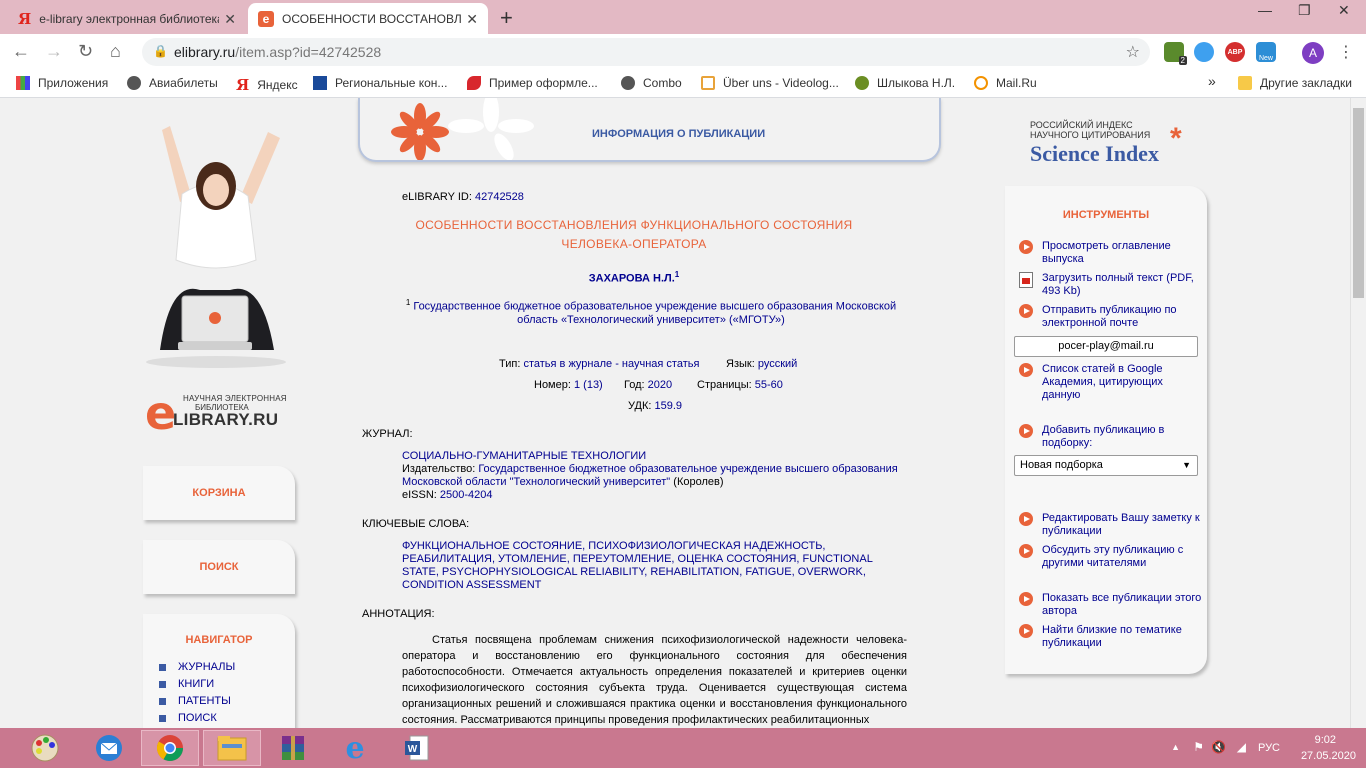 The image size is (1366, 768). What do you see at coordinates (54, 51) in the screenshot?
I see `forward-arrow-icon: →` at bounding box center [54, 51].